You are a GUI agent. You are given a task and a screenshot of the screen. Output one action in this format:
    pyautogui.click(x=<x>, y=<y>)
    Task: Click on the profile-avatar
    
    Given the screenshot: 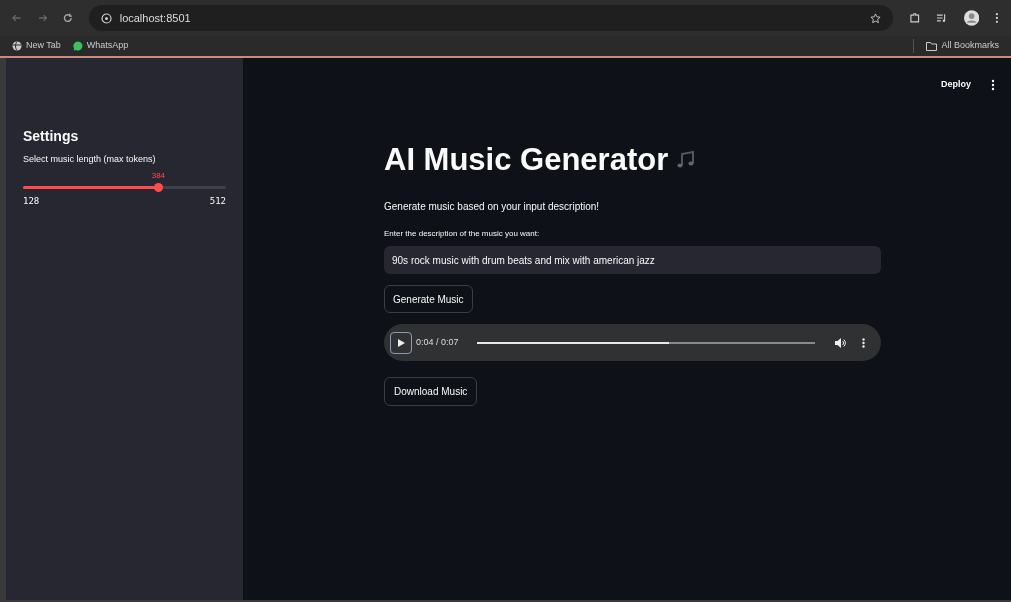 What is the action you would take?
    pyautogui.click(x=971, y=18)
    